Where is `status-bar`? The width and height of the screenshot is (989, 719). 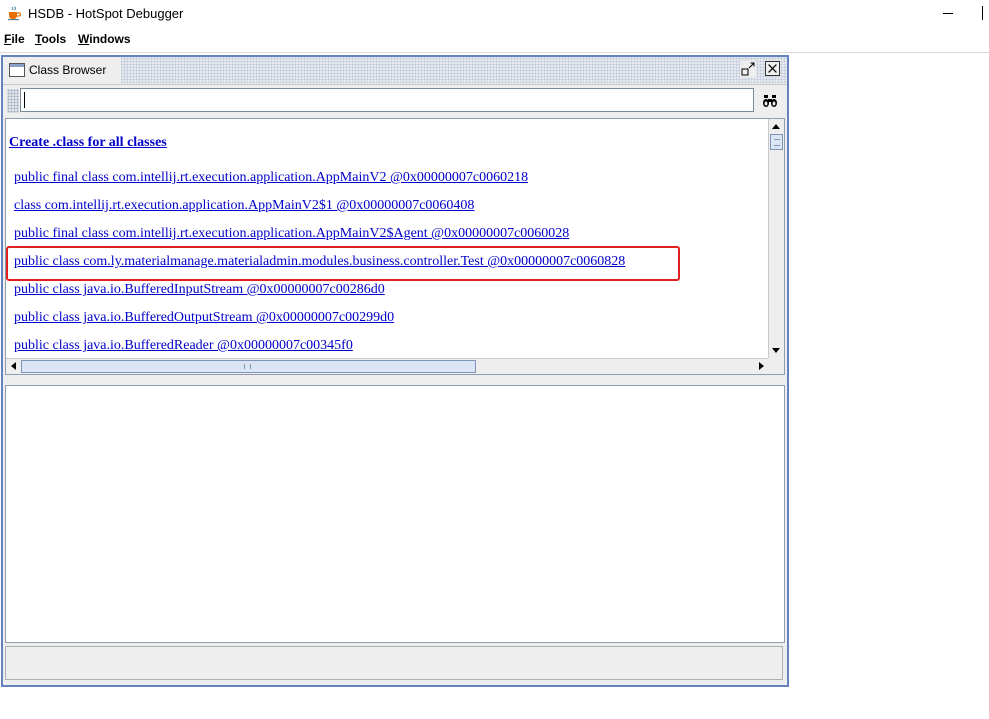
status-bar is located at coordinates (394, 663).